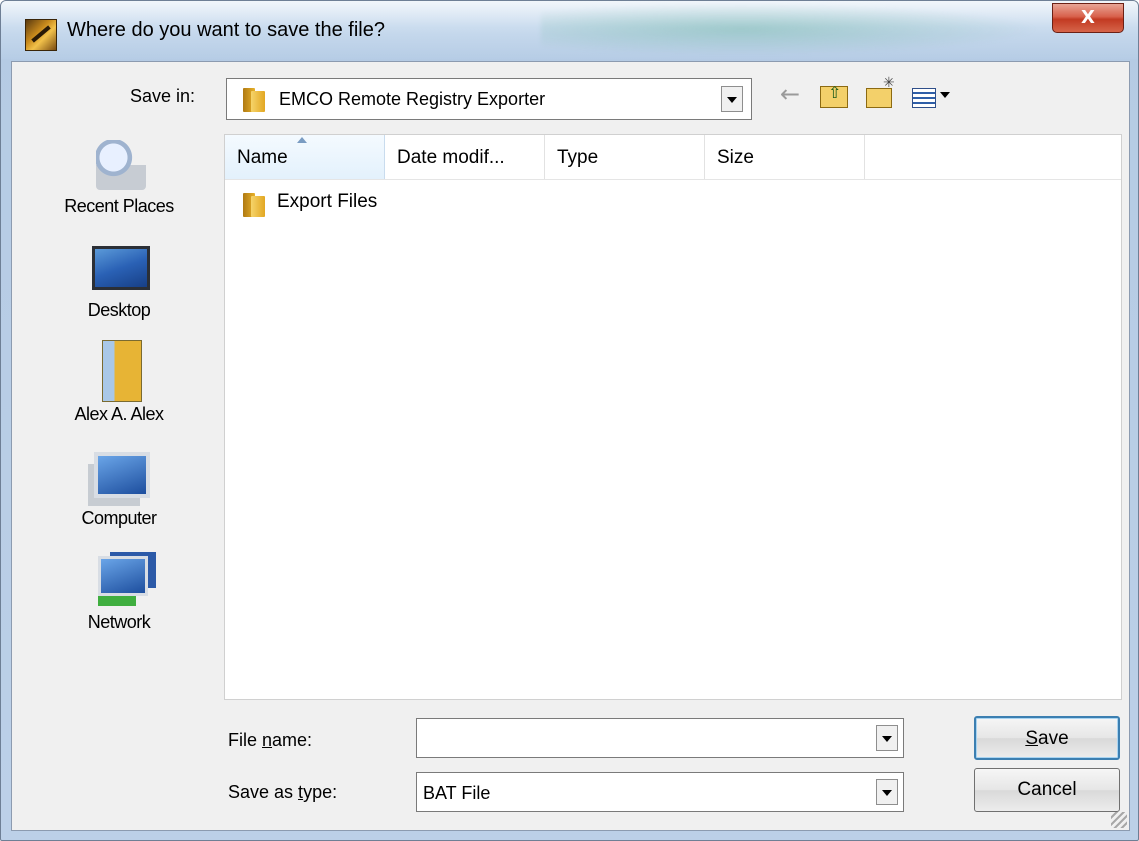 The image size is (1139, 841). I want to click on save-in-dropdown-button, so click(732, 99).